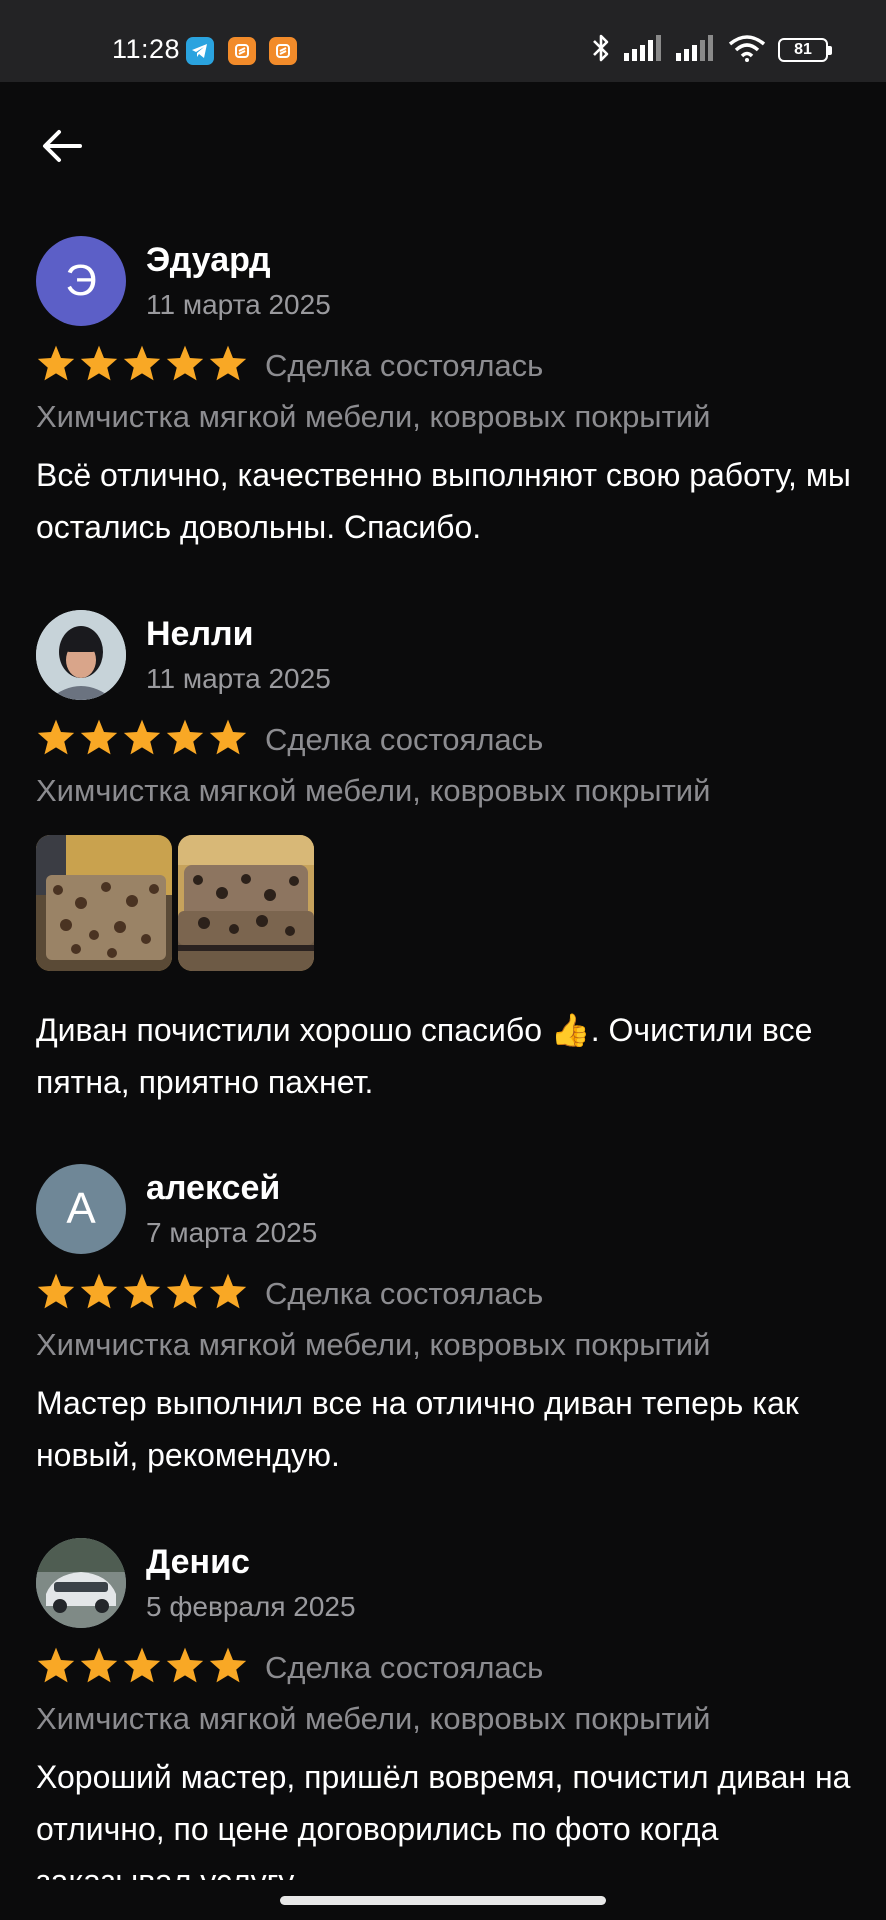  I want to click on author-name: Денис, so click(198, 1562).